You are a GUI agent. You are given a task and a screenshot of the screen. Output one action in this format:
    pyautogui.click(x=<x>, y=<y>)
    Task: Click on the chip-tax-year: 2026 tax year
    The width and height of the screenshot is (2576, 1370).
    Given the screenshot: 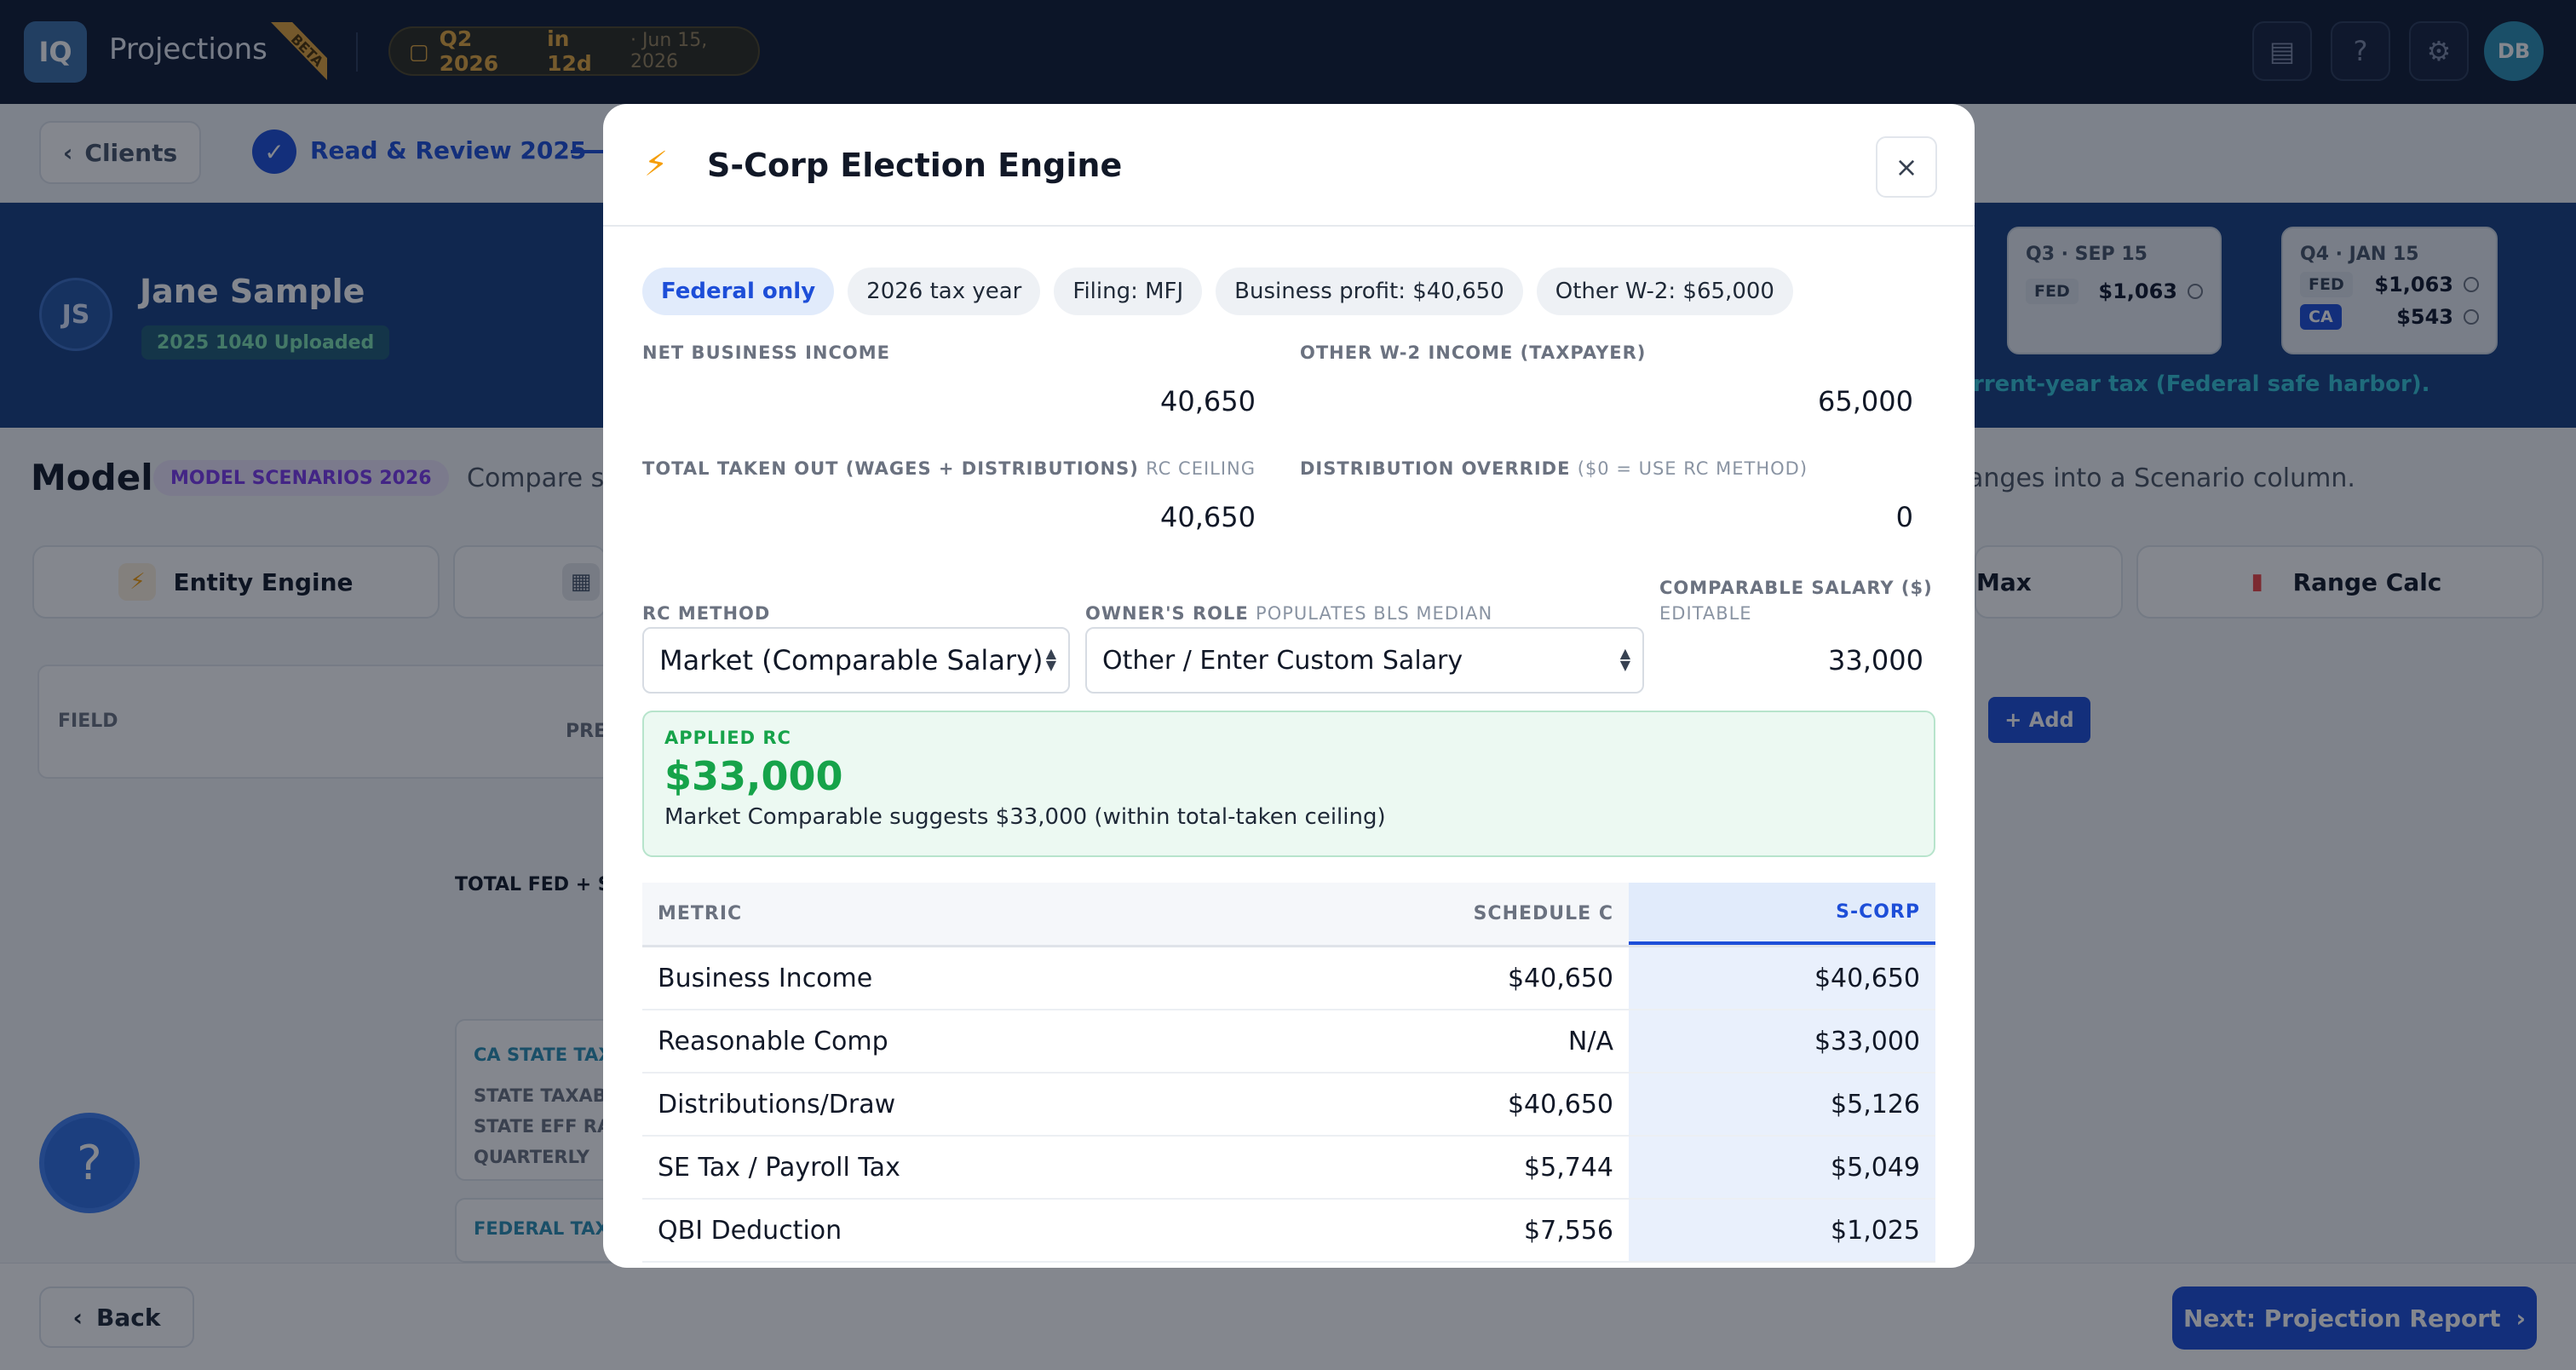 What is the action you would take?
    pyautogui.click(x=945, y=292)
    